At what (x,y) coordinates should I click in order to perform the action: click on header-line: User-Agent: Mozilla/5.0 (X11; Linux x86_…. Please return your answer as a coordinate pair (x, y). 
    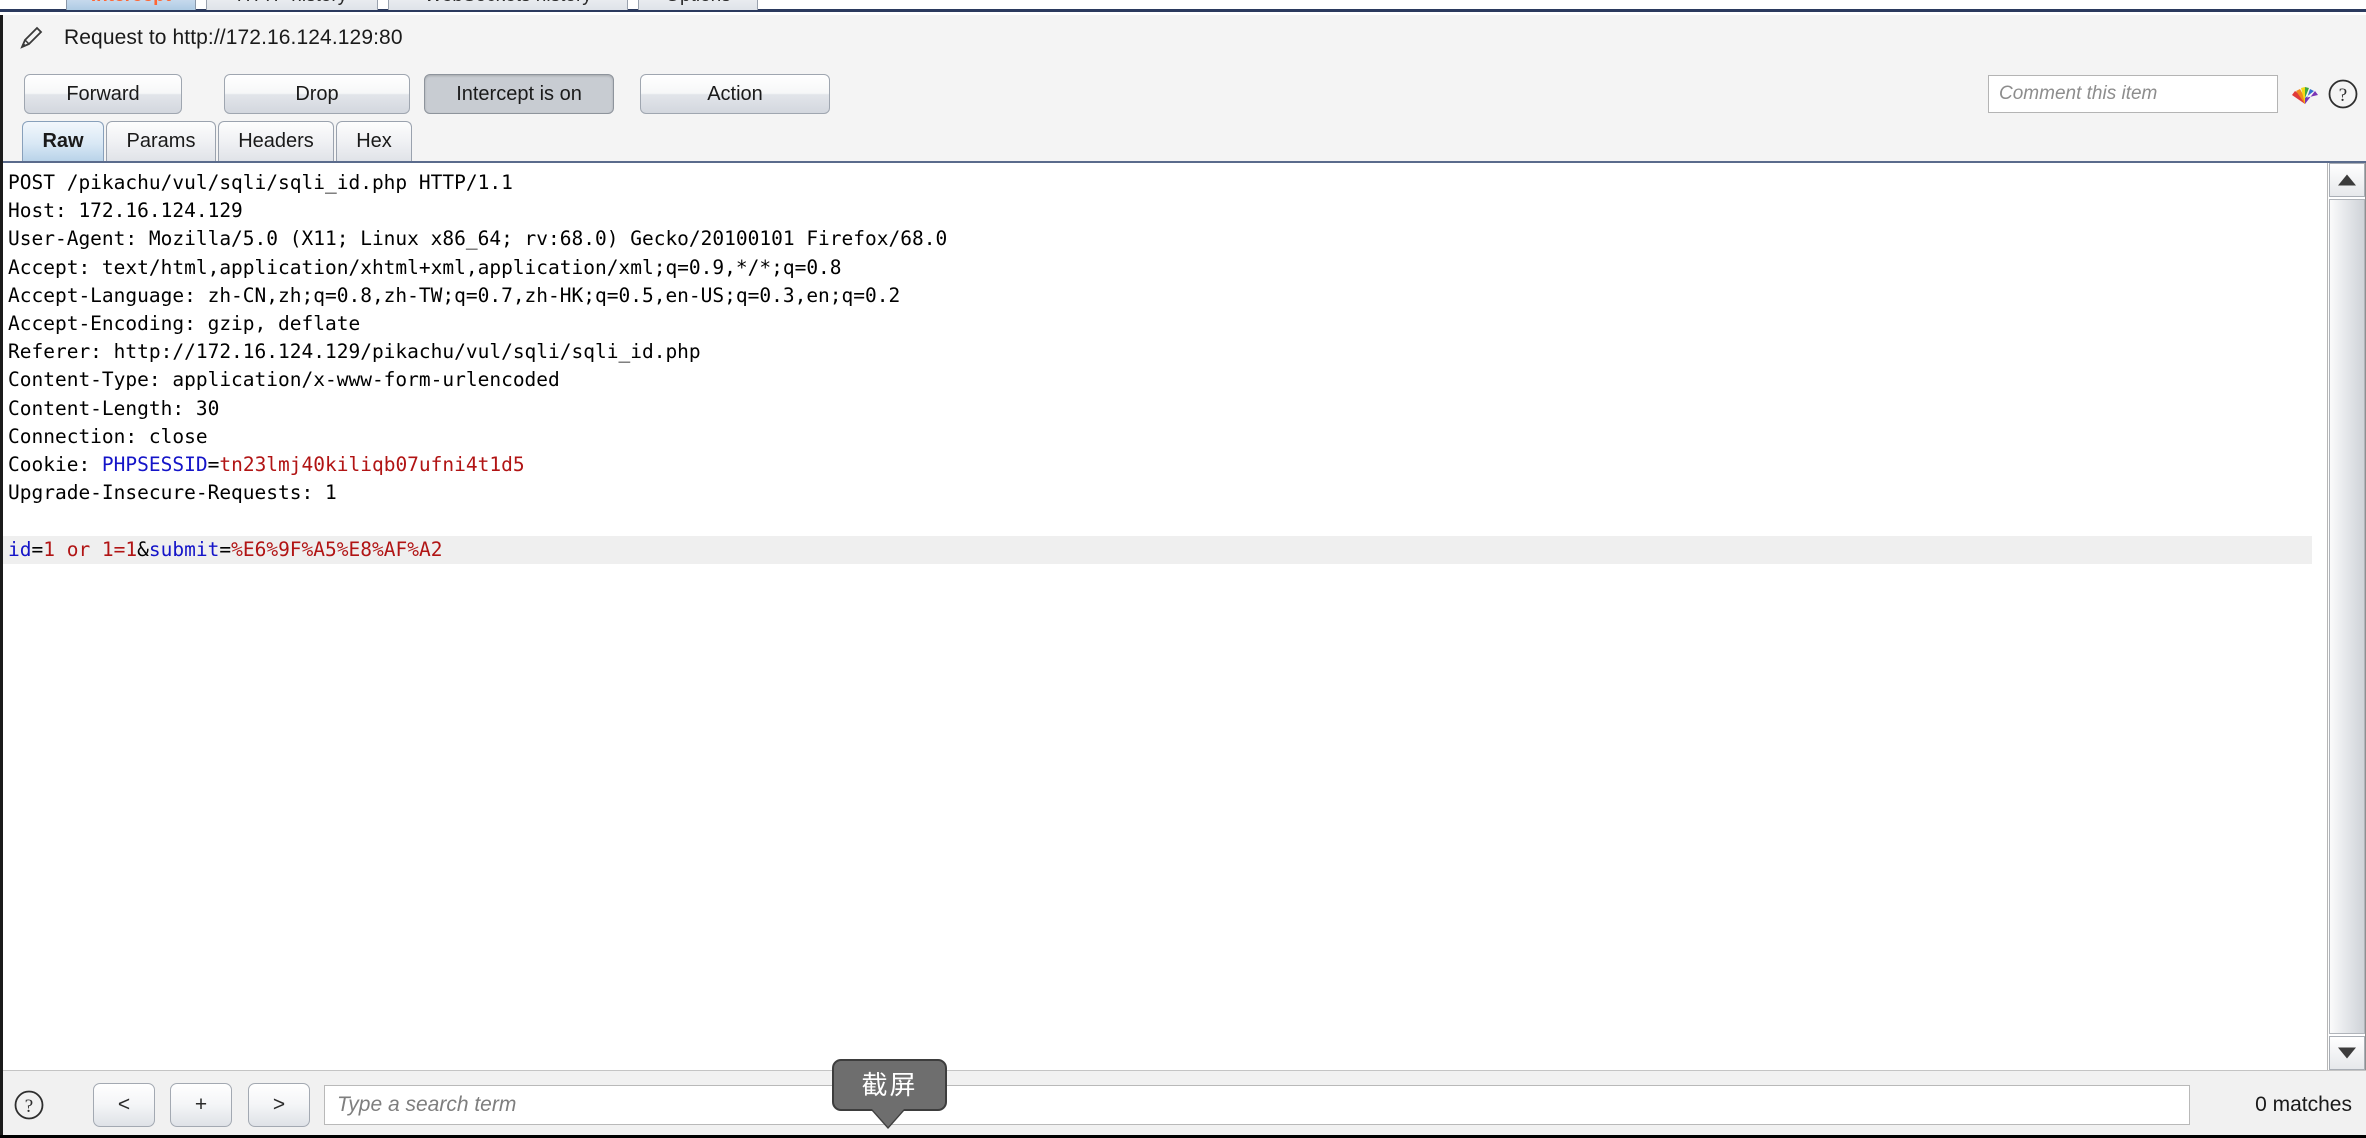
    Looking at the image, I should click on (478, 239).